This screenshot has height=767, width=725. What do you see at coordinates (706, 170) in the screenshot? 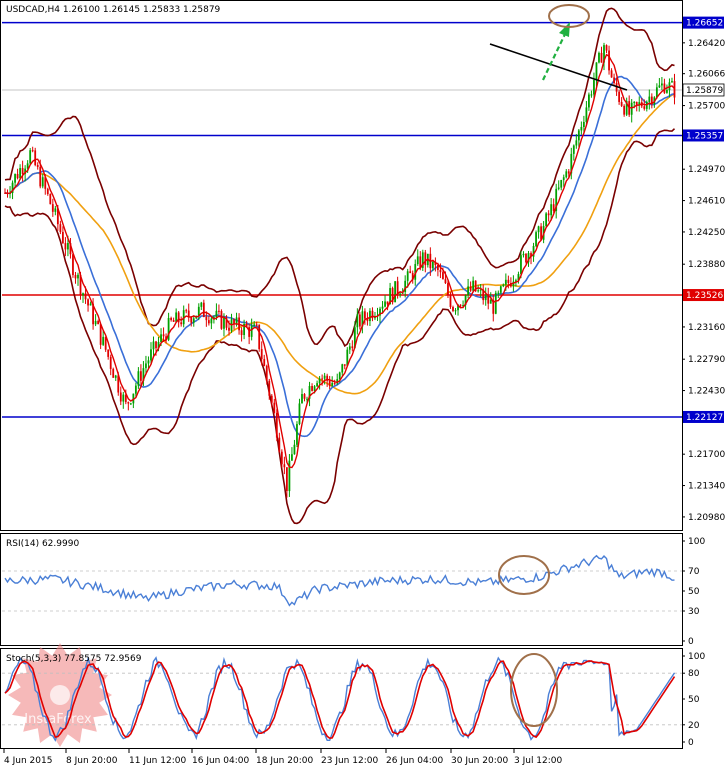
I see `price-tick-label: 1.24970` at bounding box center [706, 170].